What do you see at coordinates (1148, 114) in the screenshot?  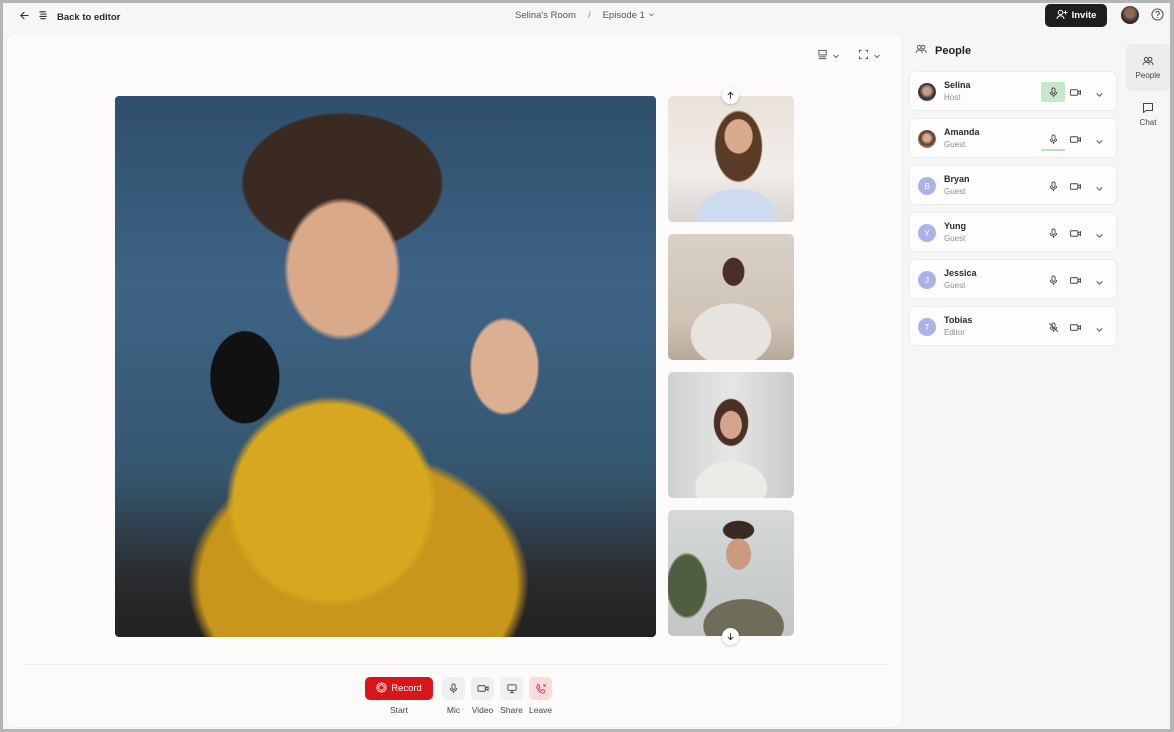 I see `rail-tab-chat: Chat` at bounding box center [1148, 114].